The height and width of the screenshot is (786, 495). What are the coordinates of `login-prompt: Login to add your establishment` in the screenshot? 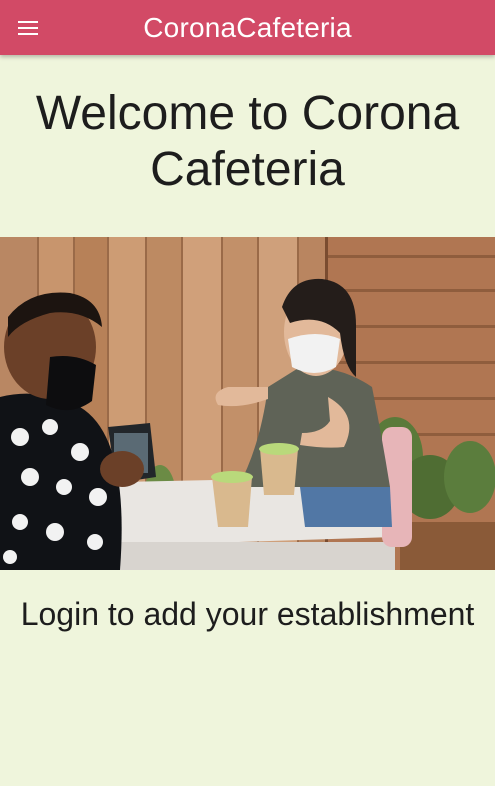 It's located at (247, 614).